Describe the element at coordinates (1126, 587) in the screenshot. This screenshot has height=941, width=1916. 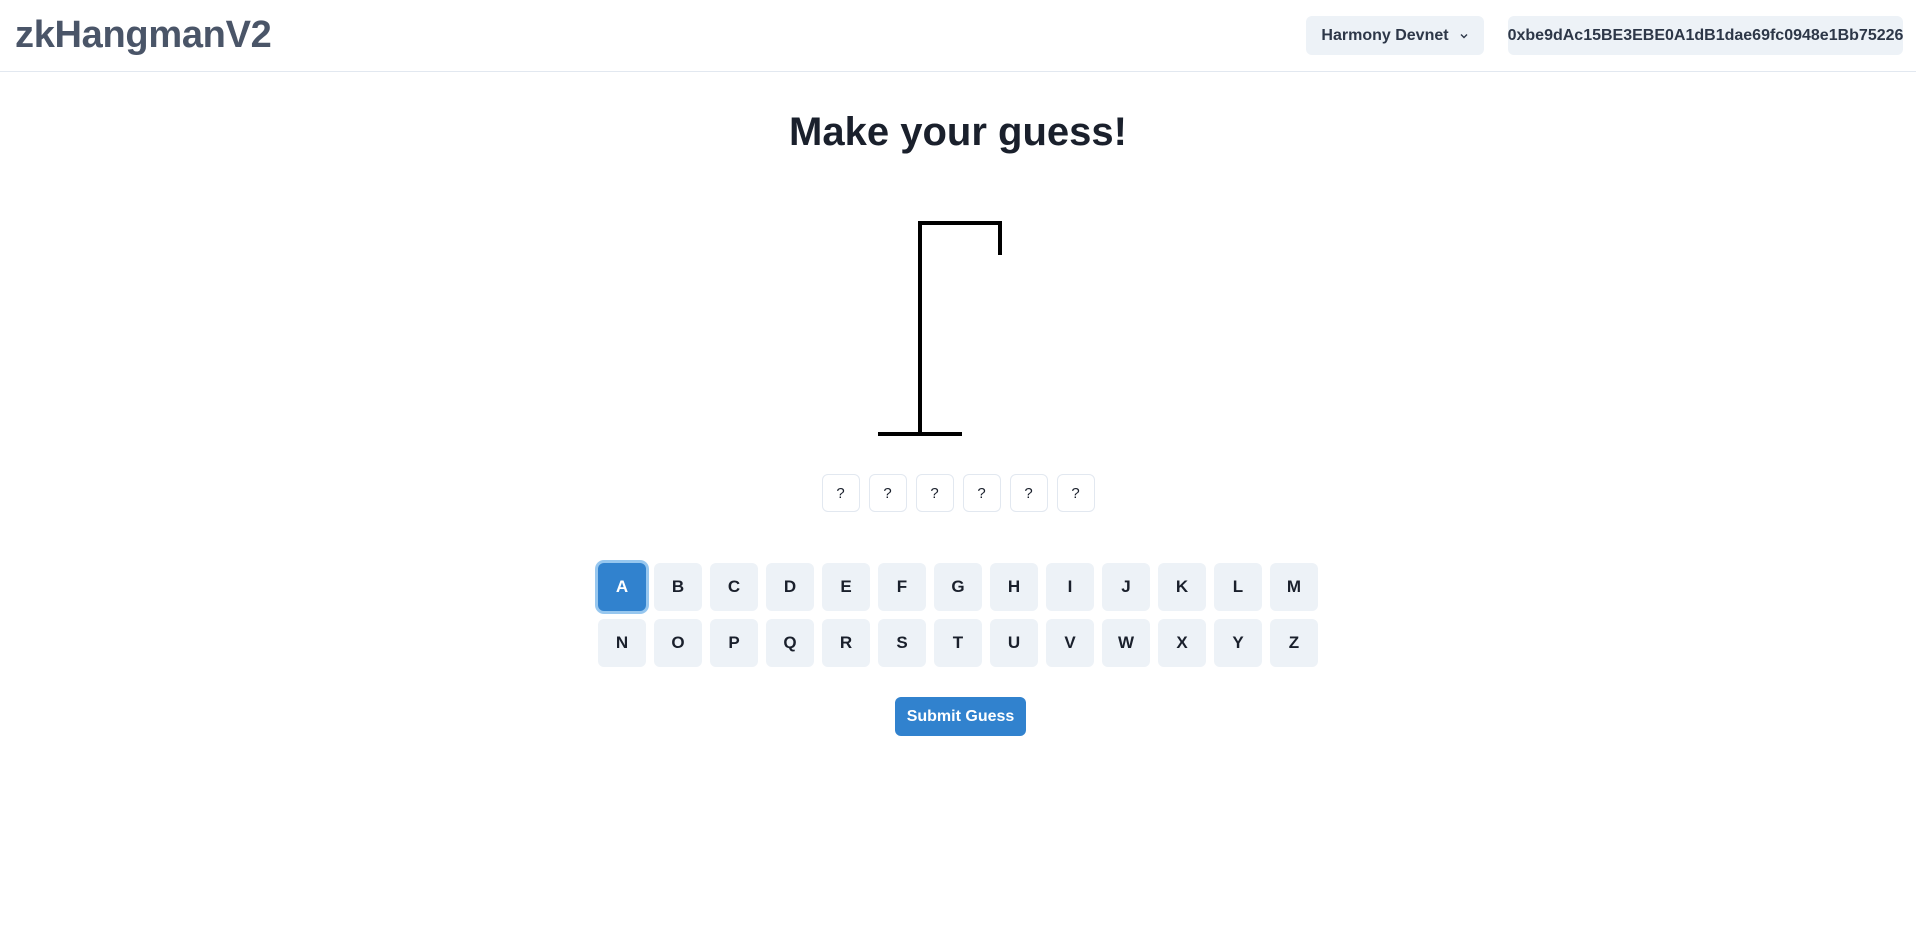
I see `letter-key-j: J` at that location.